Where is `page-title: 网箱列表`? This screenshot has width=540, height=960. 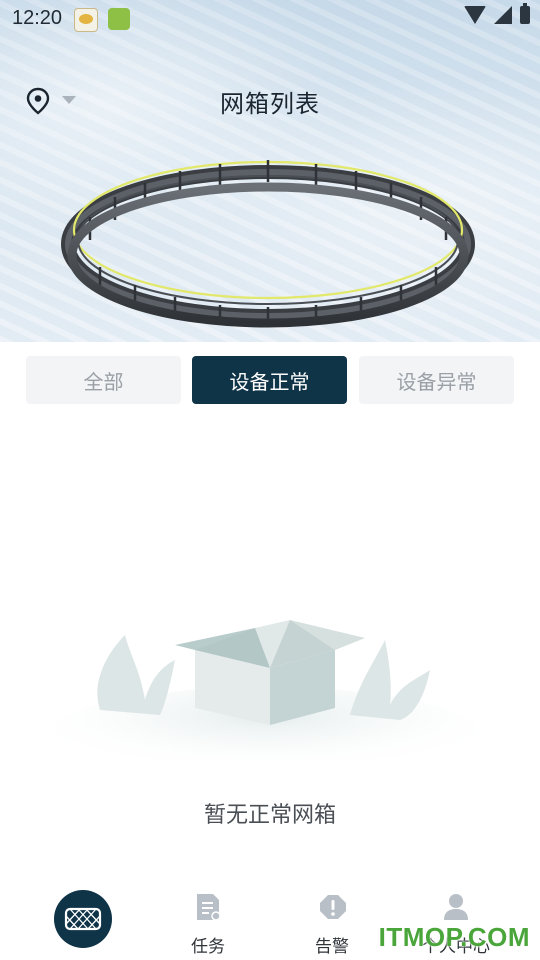 page-title: 网箱列表 is located at coordinates (270, 104).